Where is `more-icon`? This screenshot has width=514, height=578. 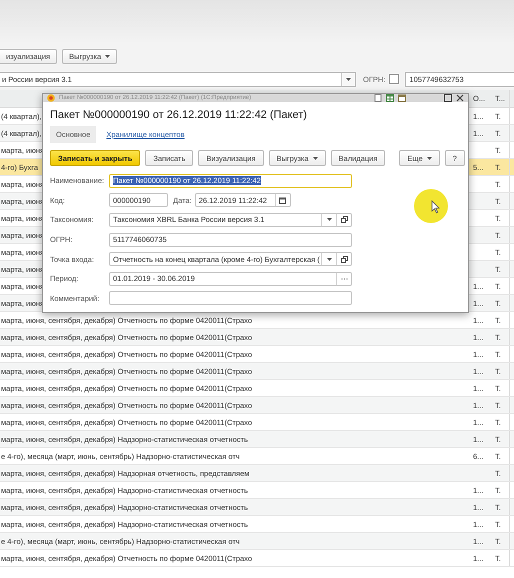 more-icon is located at coordinates (344, 279).